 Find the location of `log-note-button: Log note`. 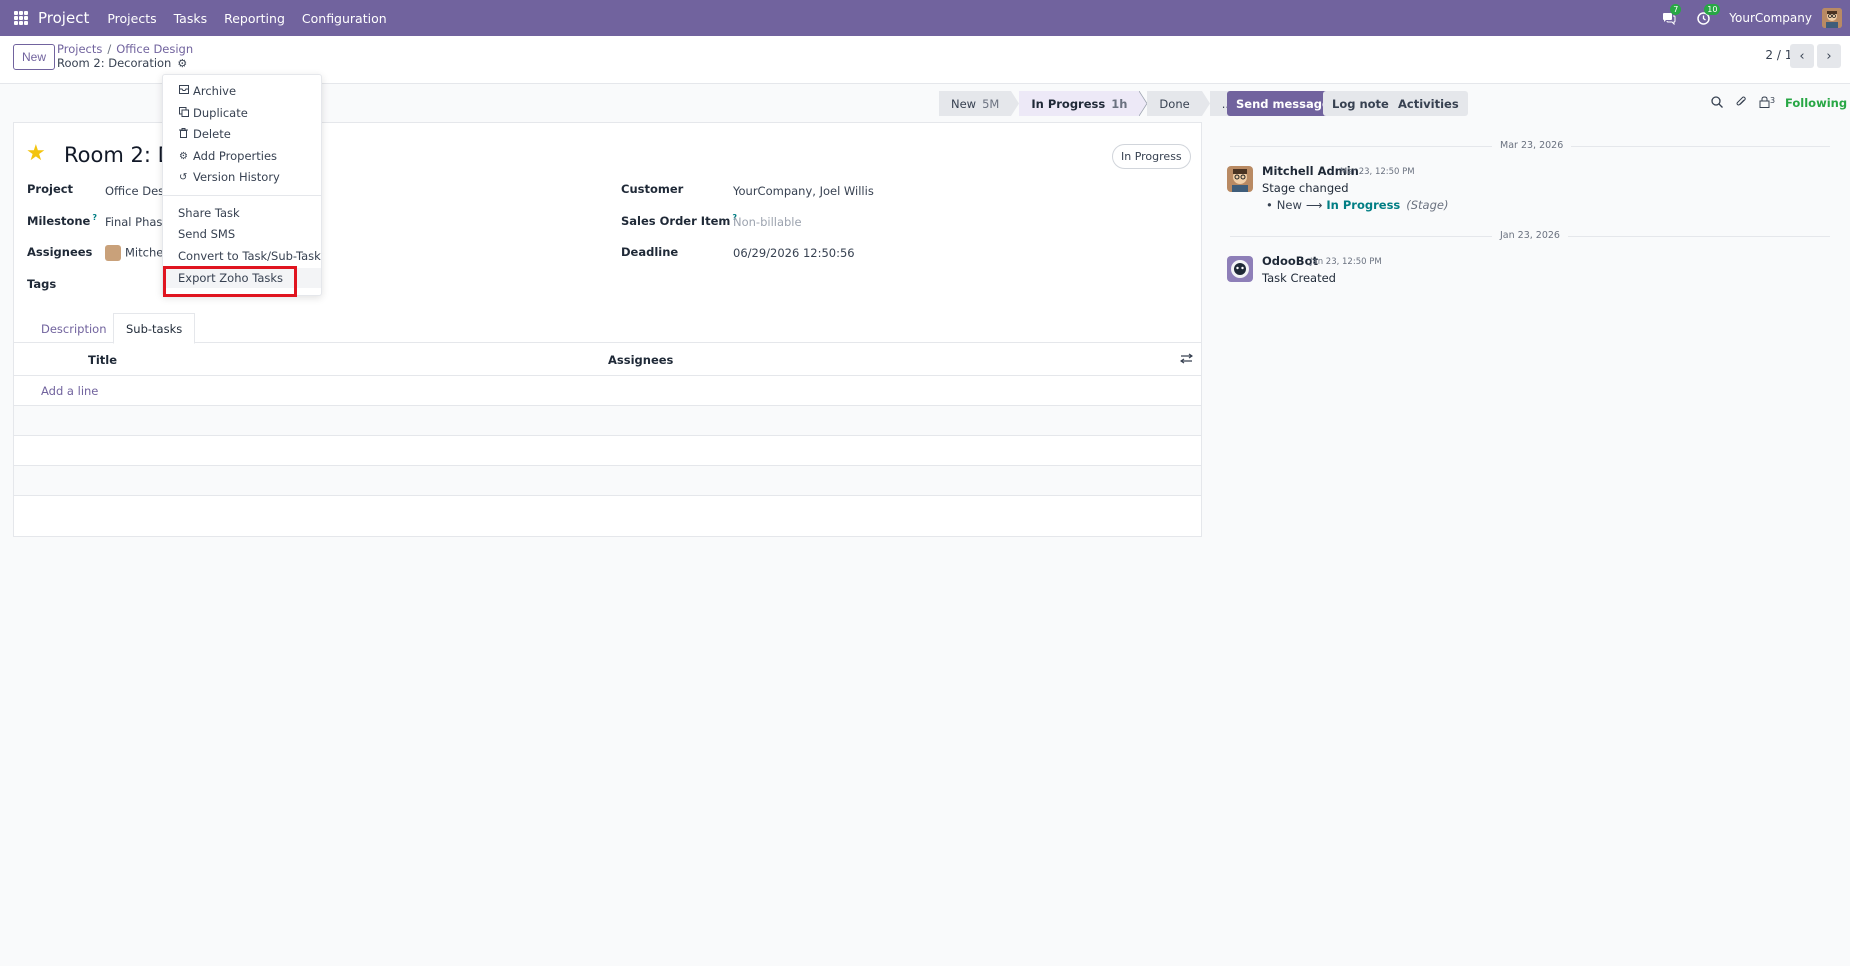

log-note-button: Log note is located at coordinates (1360, 103).